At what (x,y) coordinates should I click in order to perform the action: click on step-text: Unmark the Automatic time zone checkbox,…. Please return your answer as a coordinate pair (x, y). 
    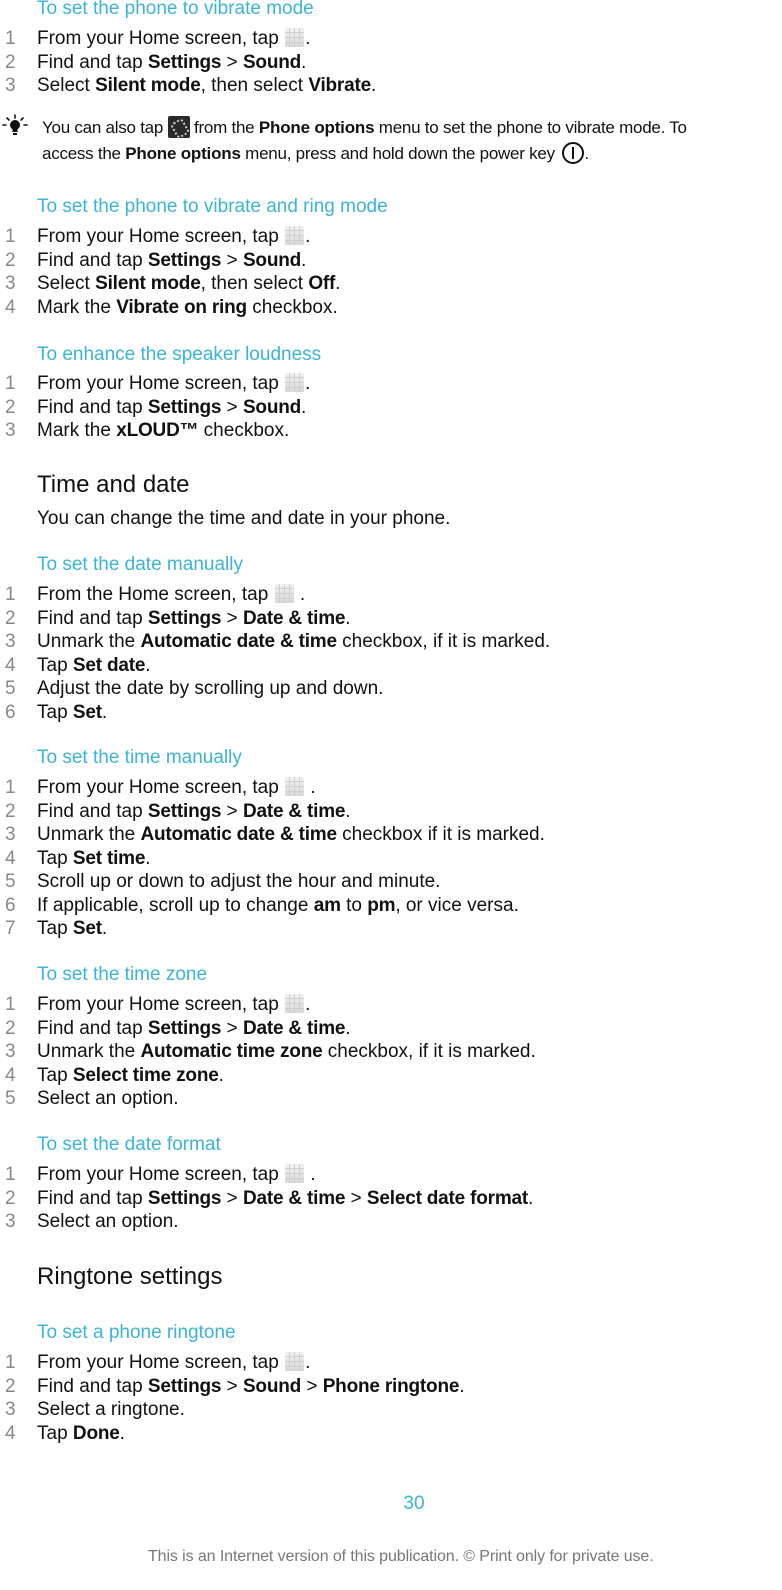
    Looking at the image, I should click on (286, 1052).